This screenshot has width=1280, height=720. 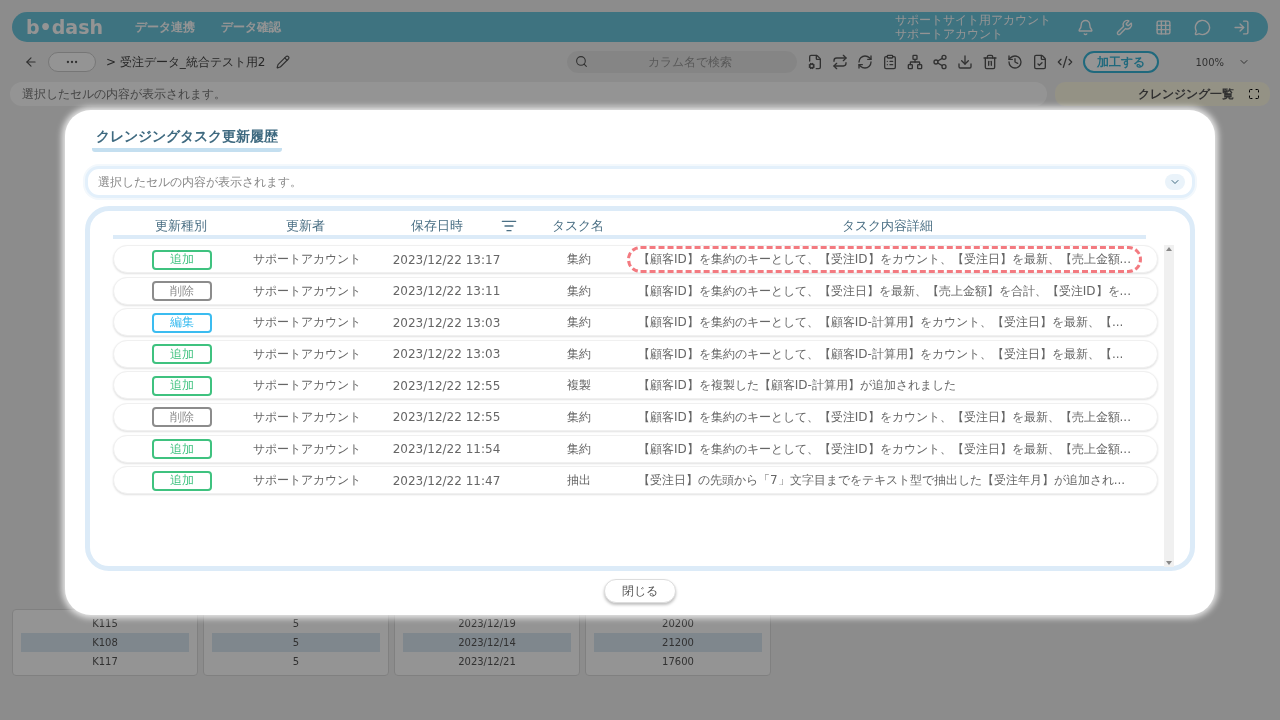 I want to click on table-cell: 5, so click(x=296, y=642).